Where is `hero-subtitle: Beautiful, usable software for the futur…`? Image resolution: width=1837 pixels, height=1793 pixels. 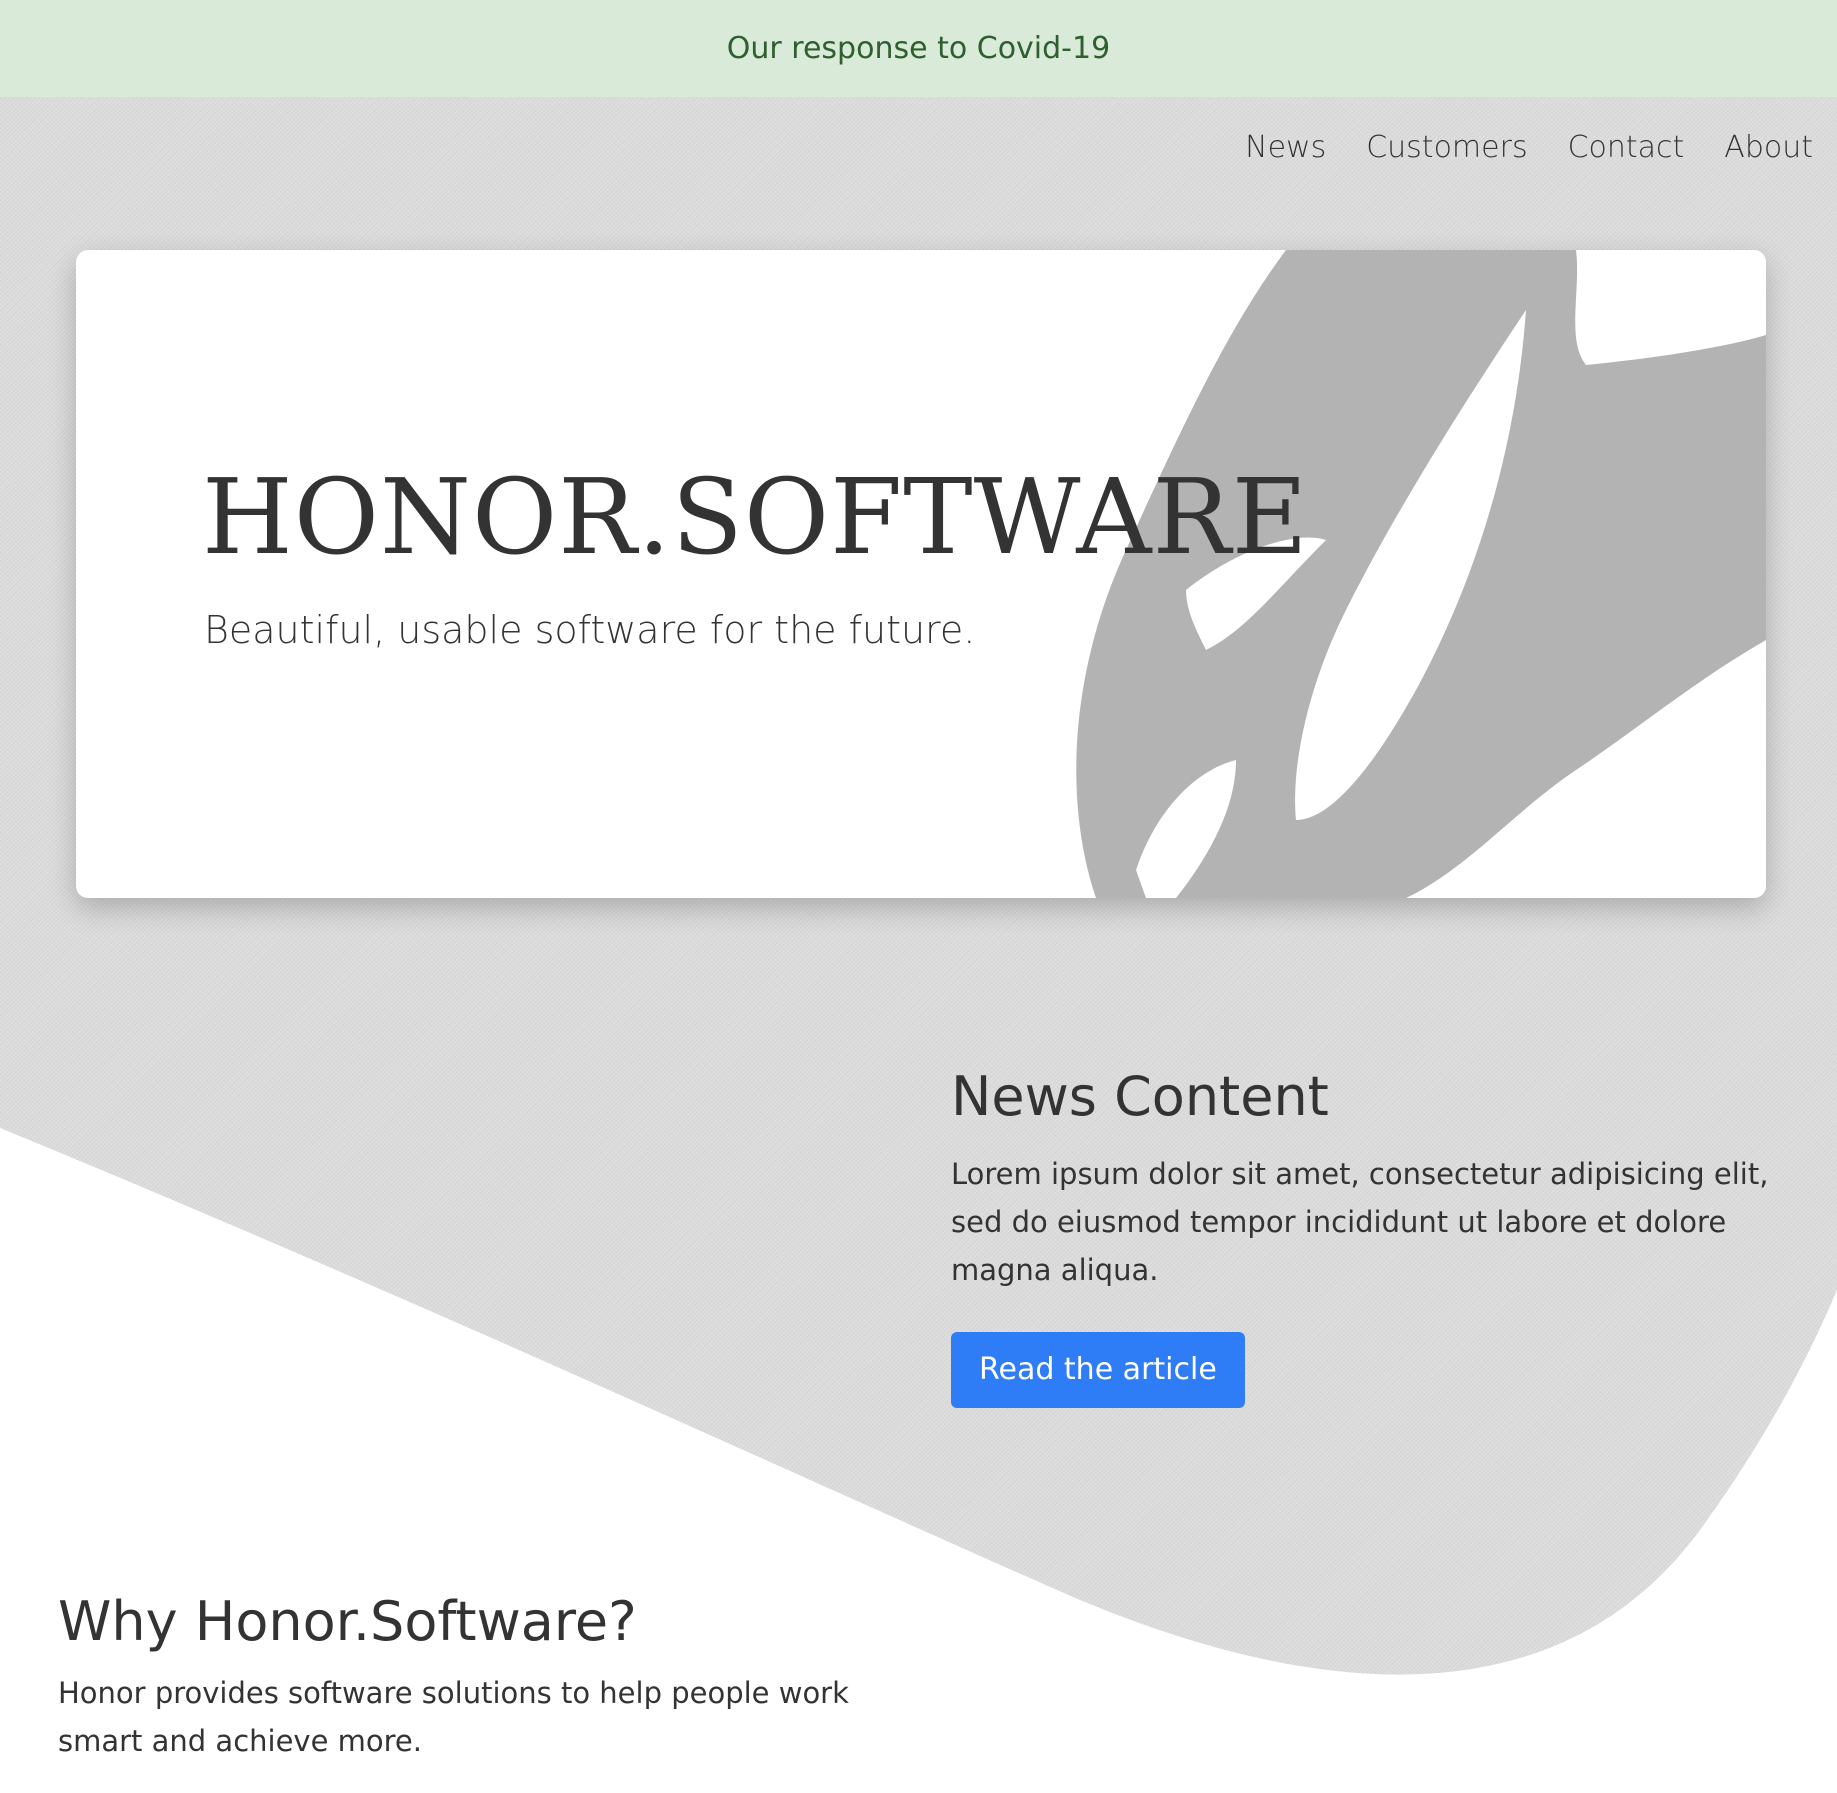
hero-subtitle: Beautiful, usable software for the futur… is located at coordinates (590, 630).